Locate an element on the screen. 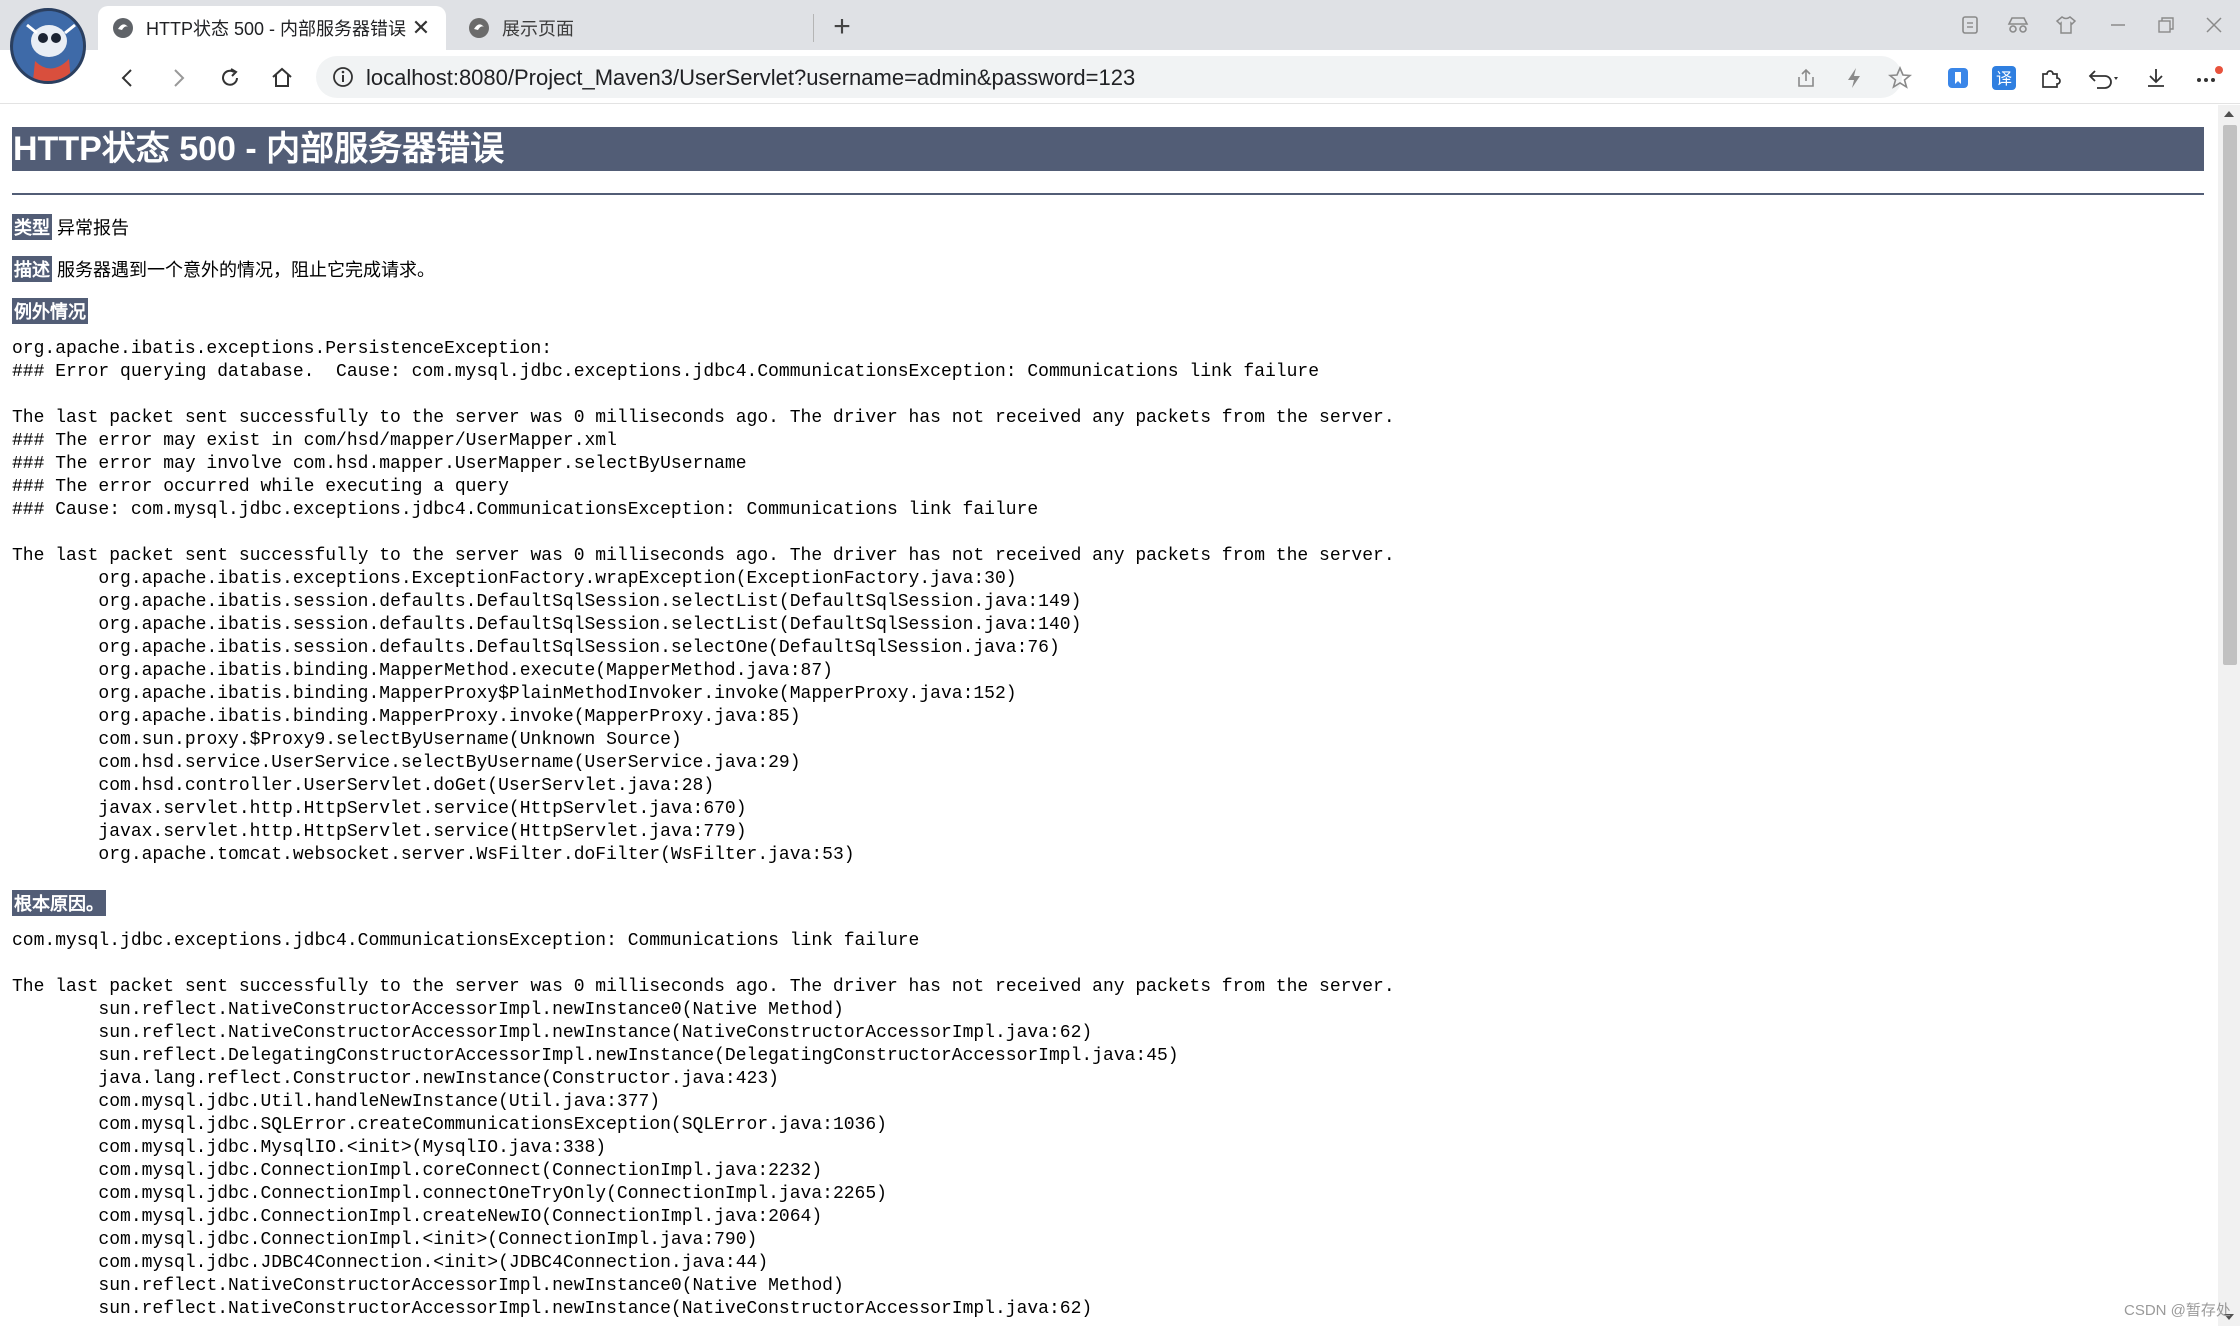 The width and height of the screenshot is (2240, 1326). tab-close-icon: ✕ is located at coordinates (421, 28).